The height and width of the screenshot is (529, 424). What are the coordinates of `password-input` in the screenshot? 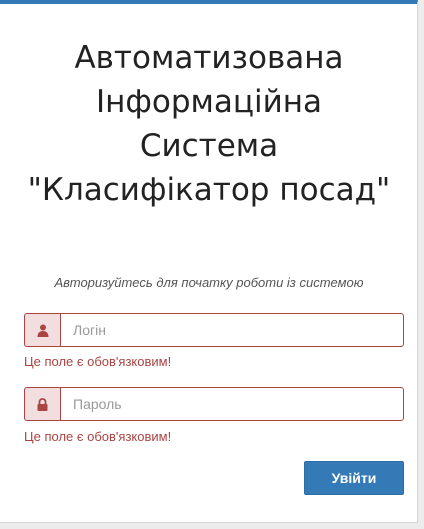 It's located at (232, 404).